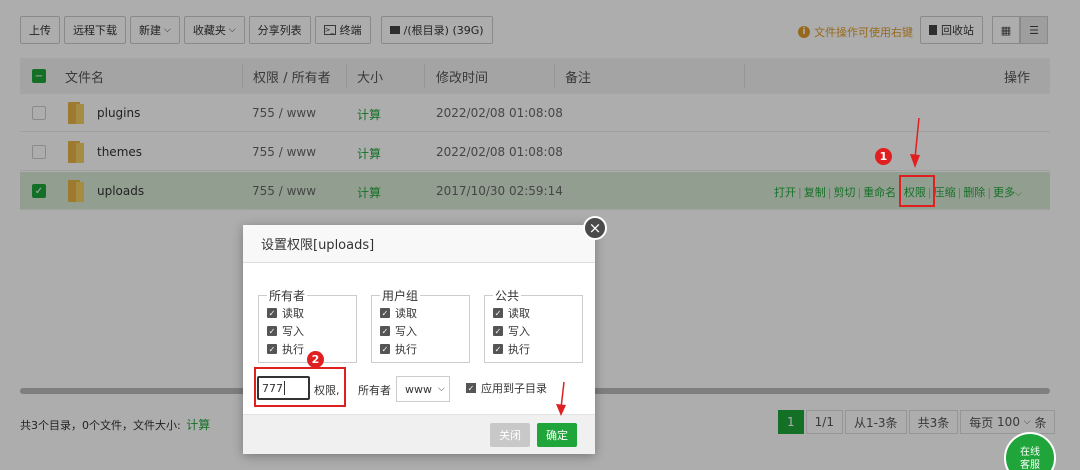 This screenshot has width=1080, height=470. Describe the element at coordinates (424, 349) in the screenshot. I see `group-exec-checkbox: ✓ 执行` at that location.